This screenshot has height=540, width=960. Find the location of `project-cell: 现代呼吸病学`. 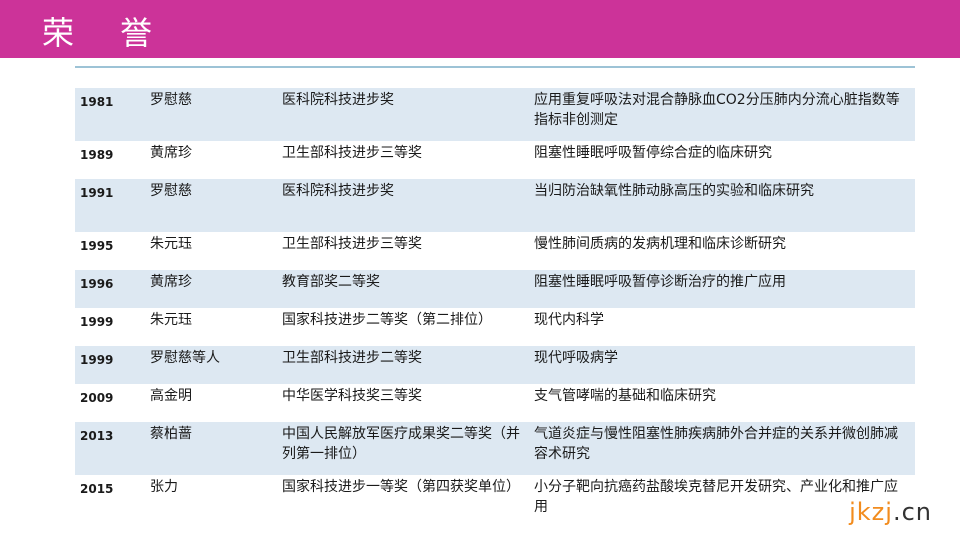

project-cell: 现代呼吸病学 is located at coordinates (576, 358).